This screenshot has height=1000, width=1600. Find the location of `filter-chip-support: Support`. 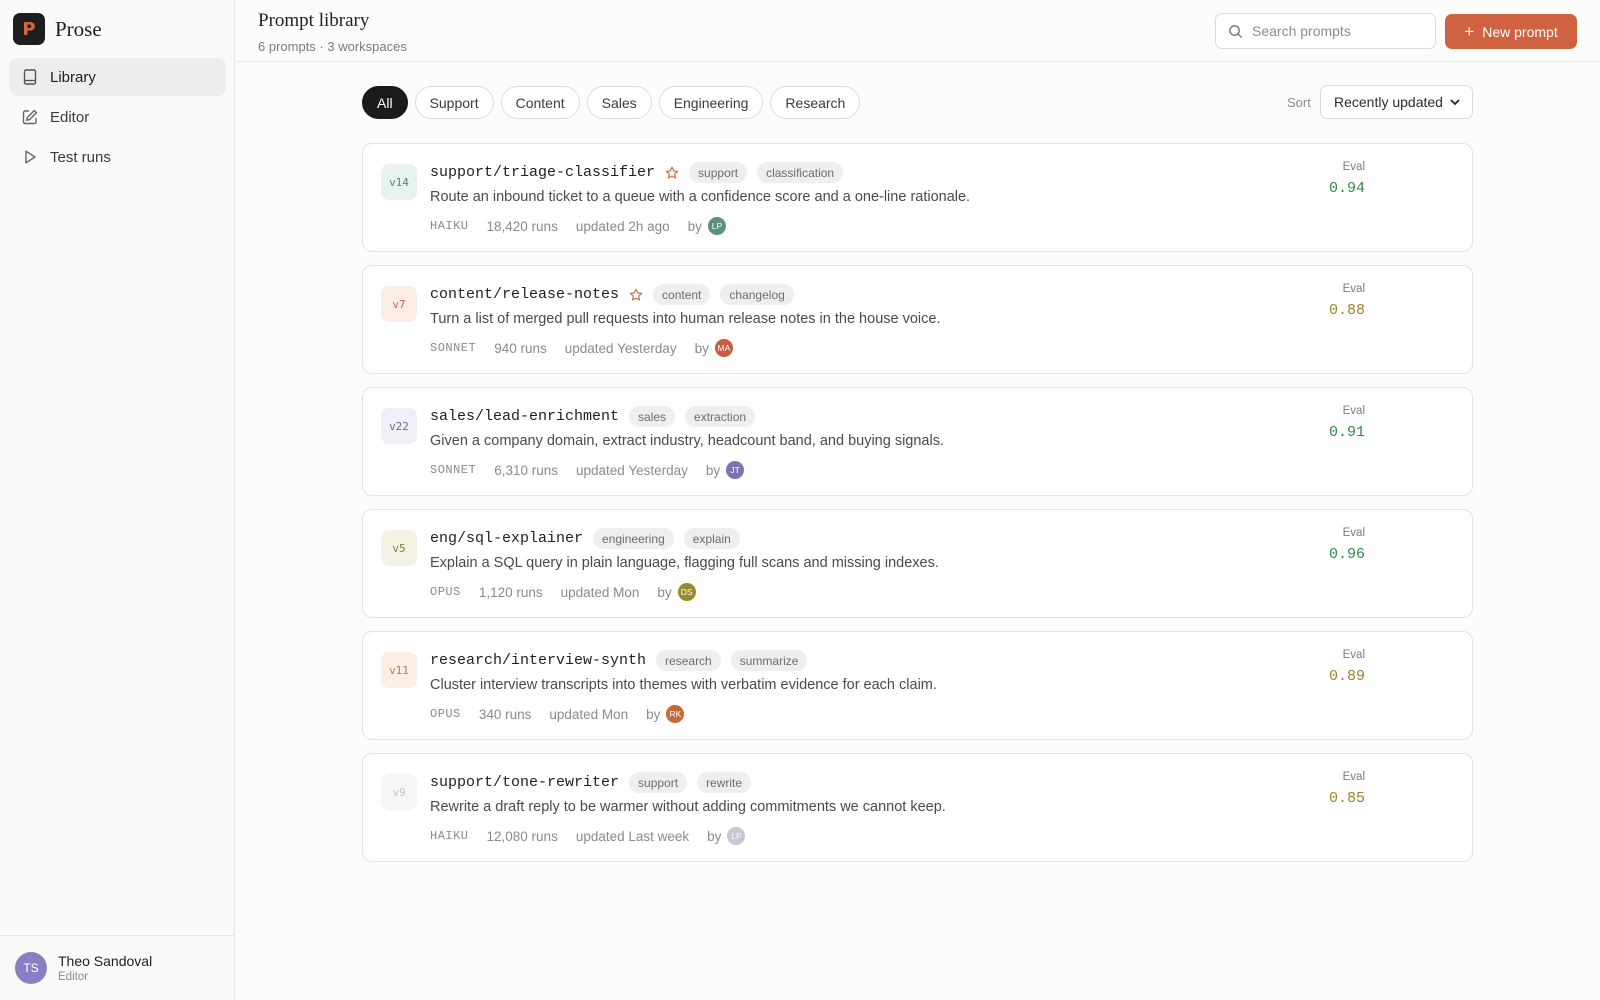

filter-chip-support: Support is located at coordinates (454, 102).